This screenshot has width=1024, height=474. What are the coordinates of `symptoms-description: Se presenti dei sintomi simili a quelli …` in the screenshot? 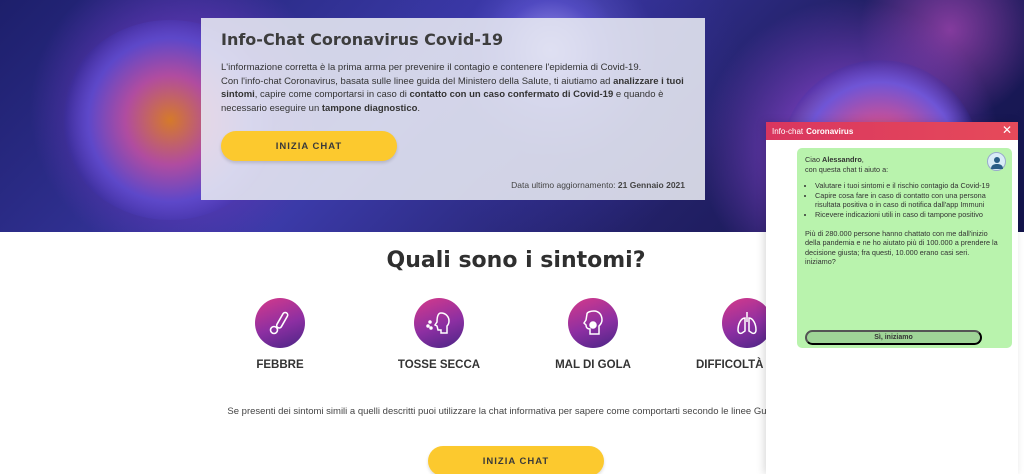 It's located at (530, 411).